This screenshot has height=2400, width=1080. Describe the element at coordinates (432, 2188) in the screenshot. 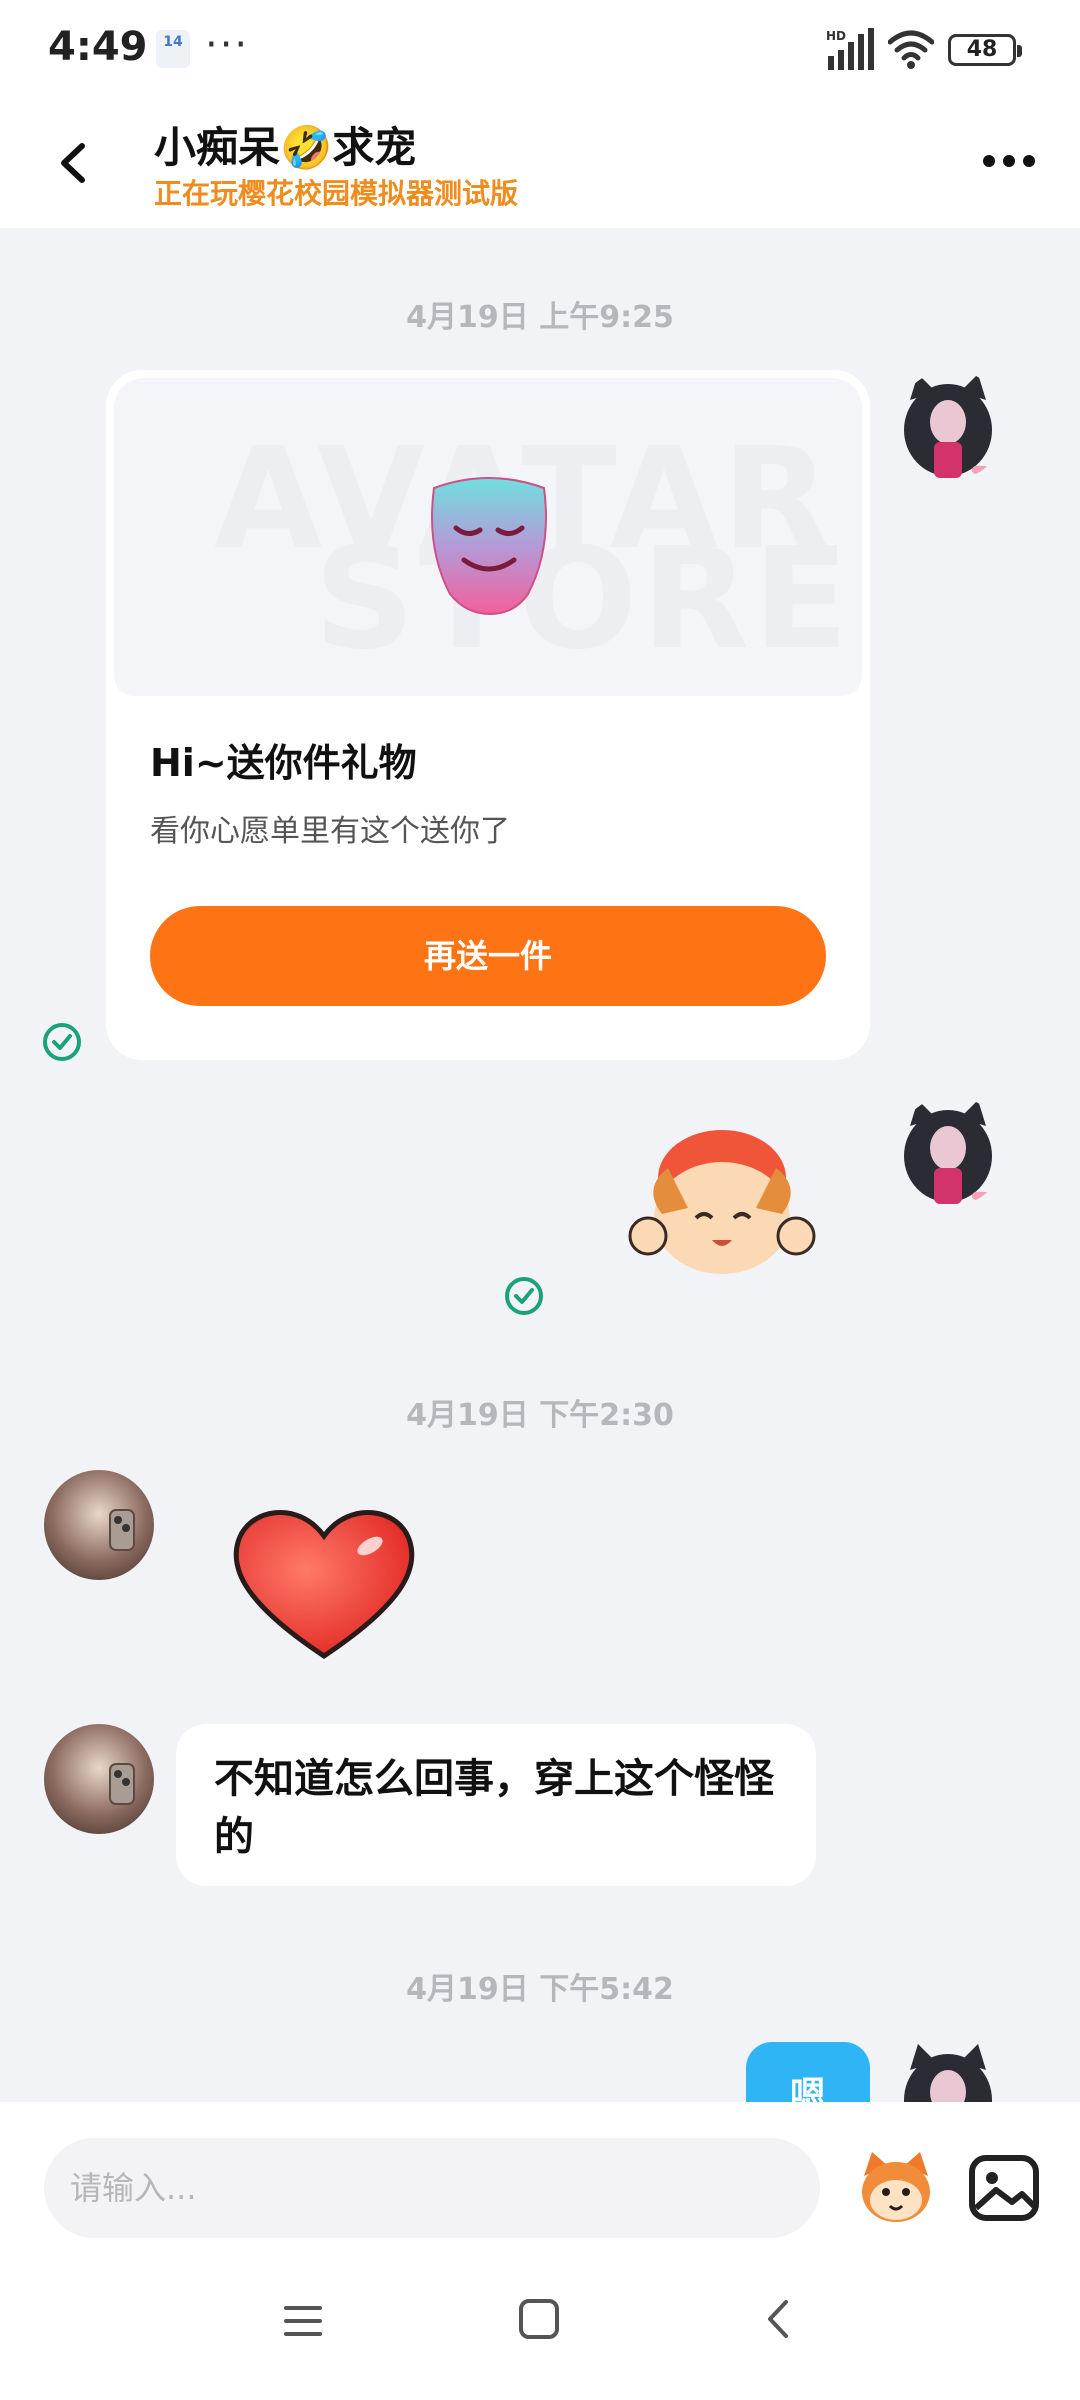

I see `message-input` at that location.